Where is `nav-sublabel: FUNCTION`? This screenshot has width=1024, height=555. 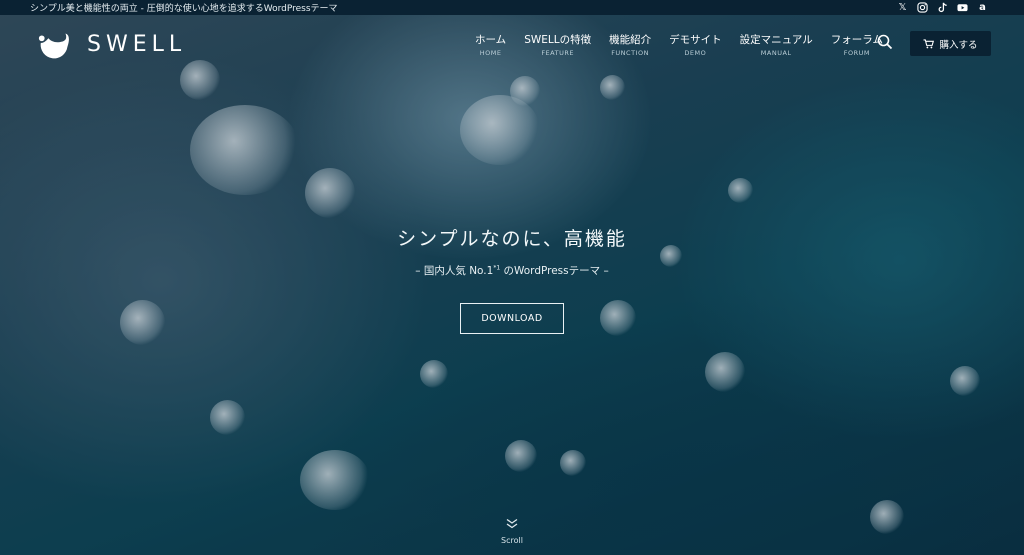
nav-sublabel: FUNCTION is located at coordinates (630, 53).